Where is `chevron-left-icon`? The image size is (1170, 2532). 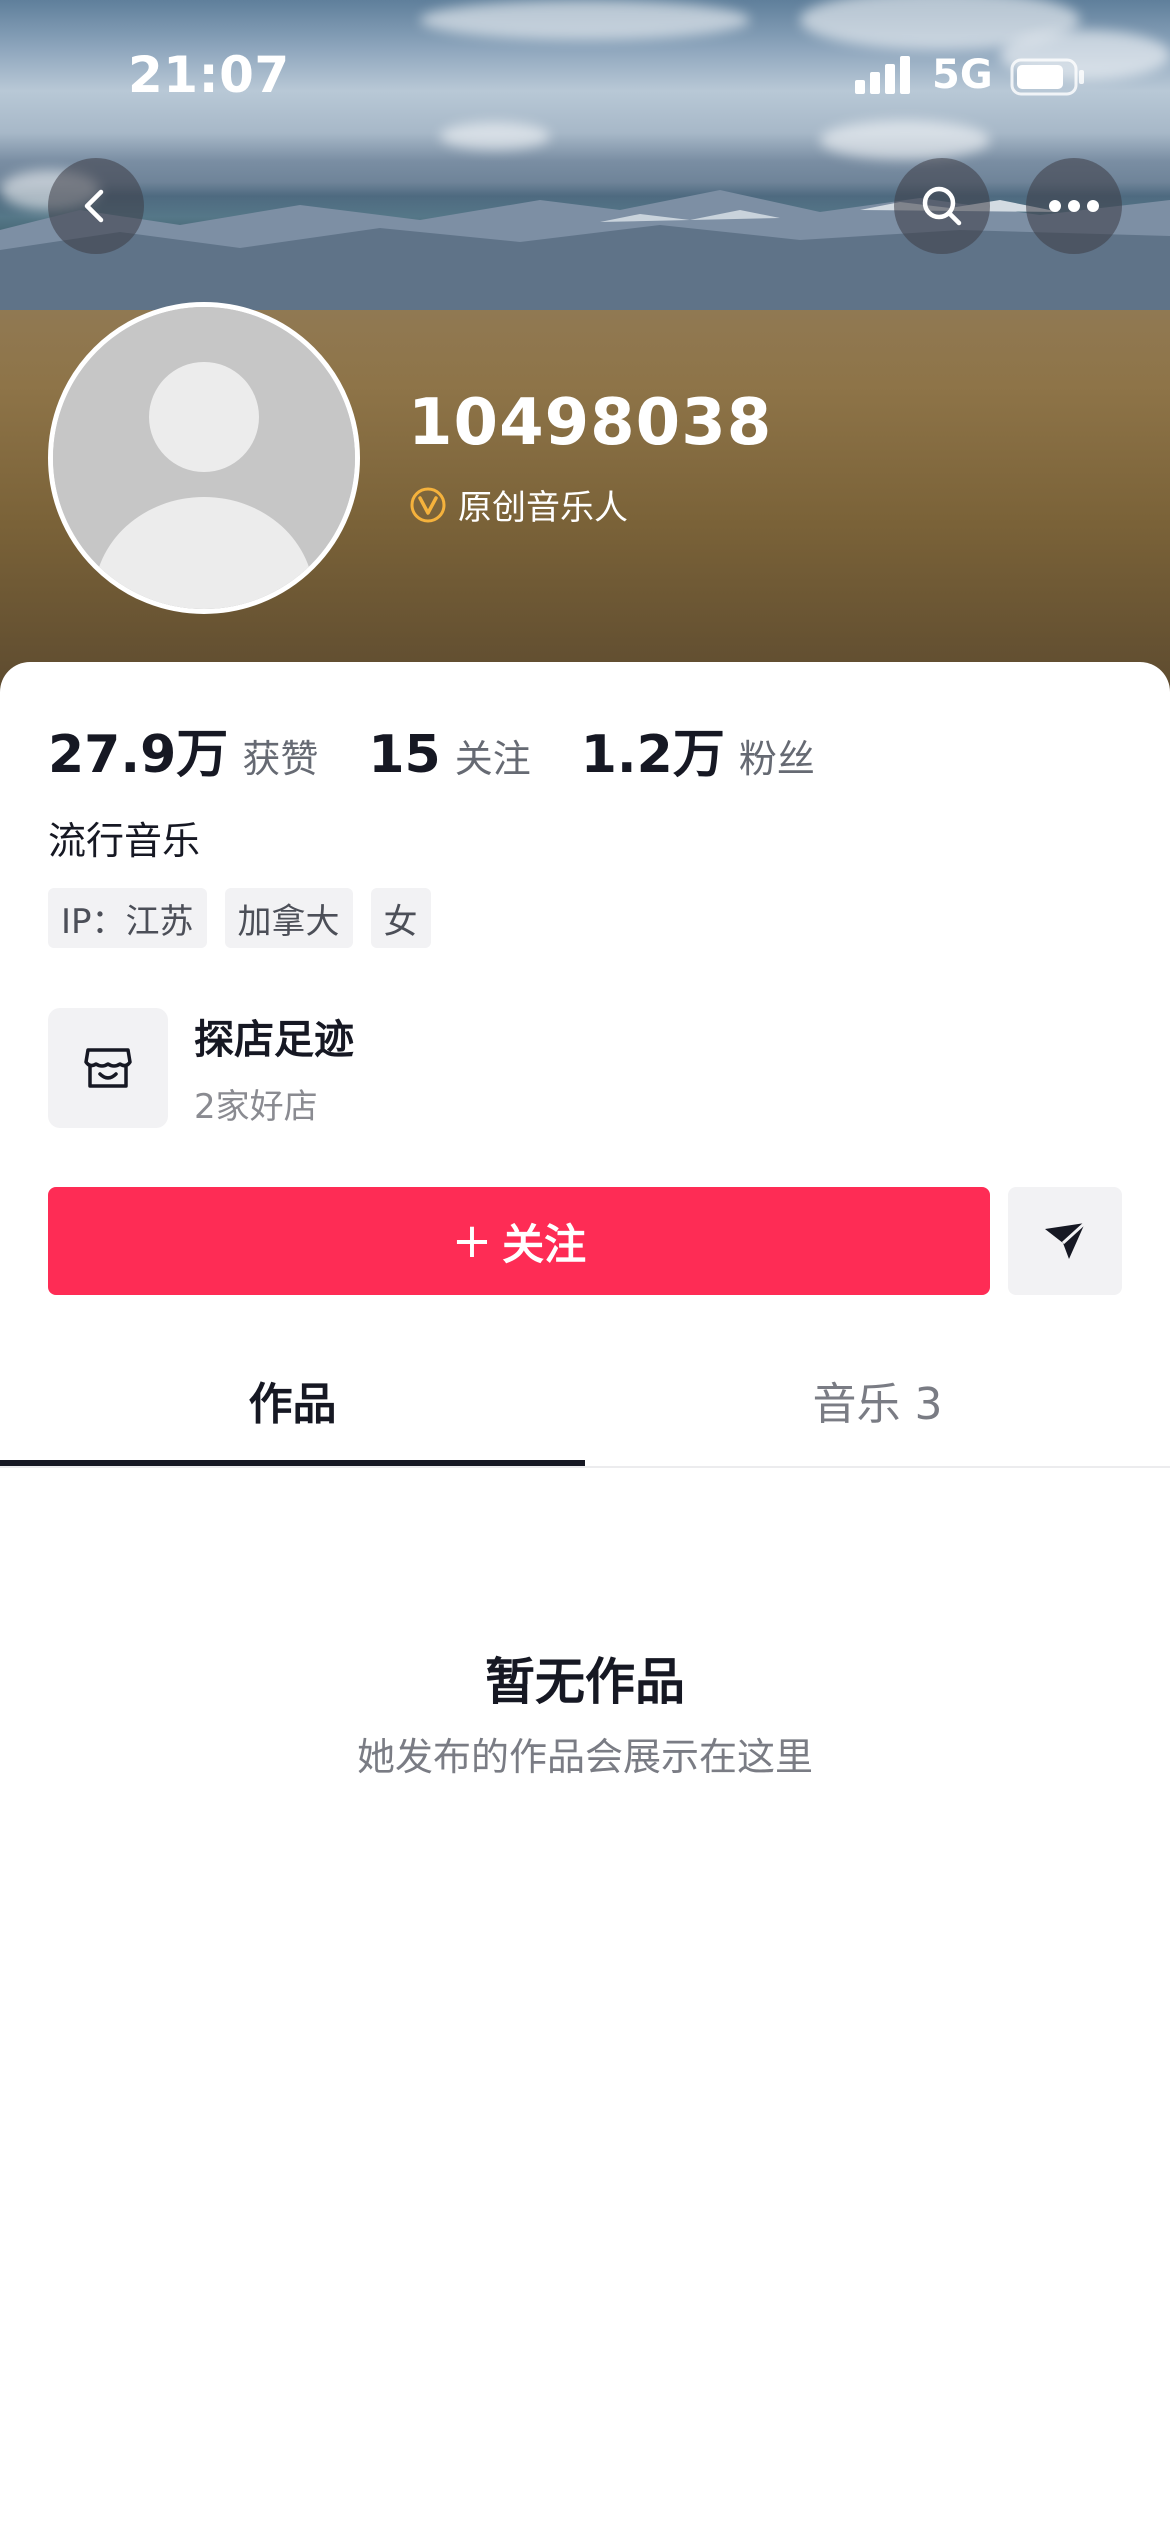 chevron-left-icon is located at coordinates (94, 206).